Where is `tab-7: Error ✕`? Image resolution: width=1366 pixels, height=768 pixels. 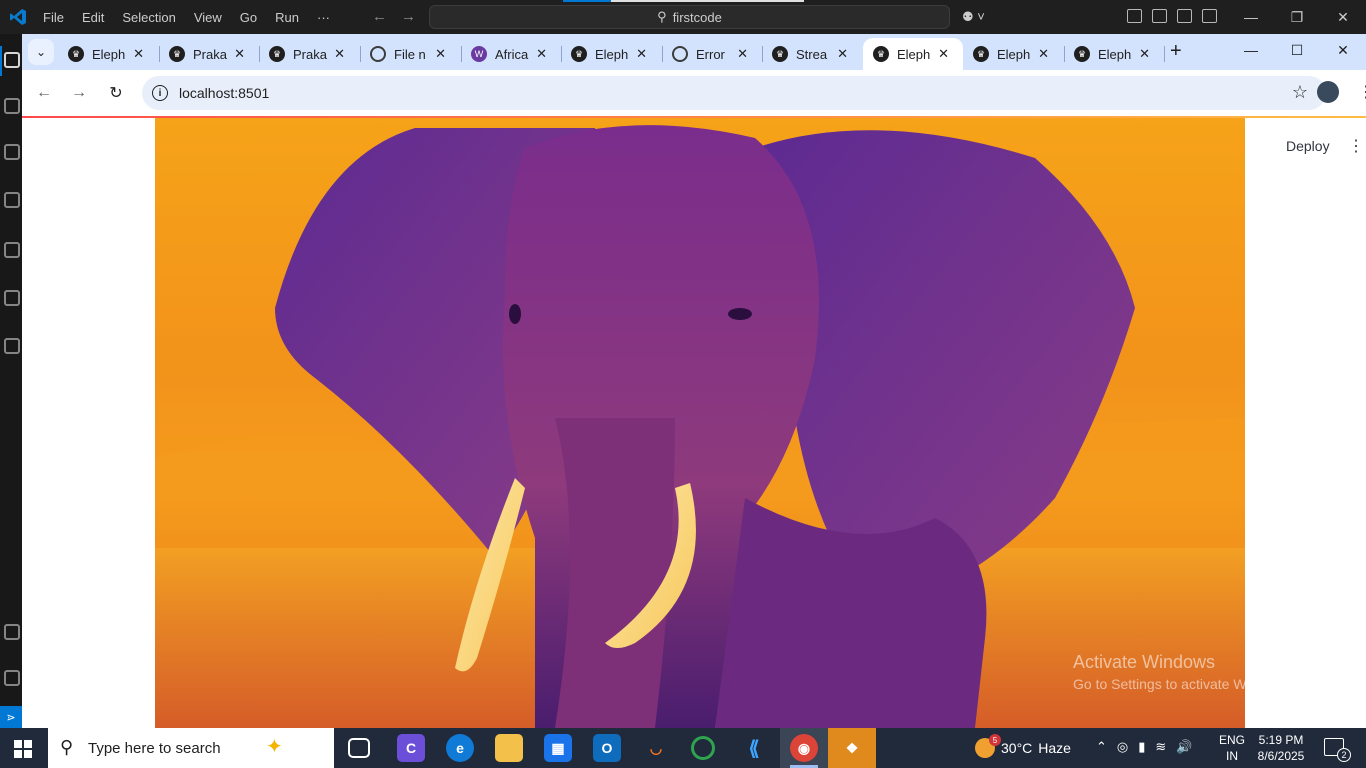
tab-7: Error ✕ is located at coordinates (712, 54).